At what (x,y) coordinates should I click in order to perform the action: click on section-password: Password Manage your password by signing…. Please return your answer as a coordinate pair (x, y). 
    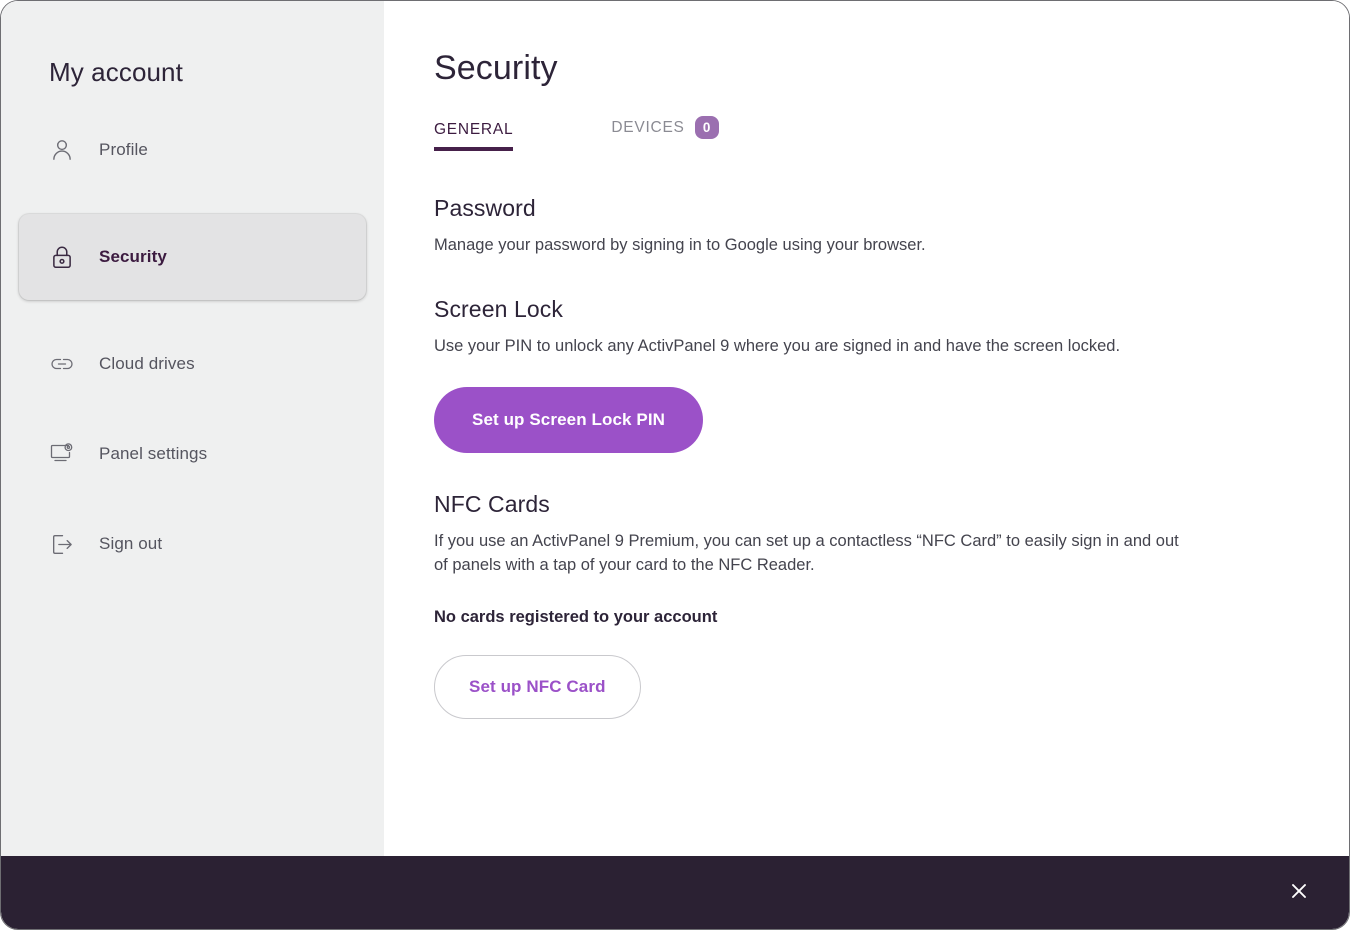
    Looking at the image, I should click on (814, 226).